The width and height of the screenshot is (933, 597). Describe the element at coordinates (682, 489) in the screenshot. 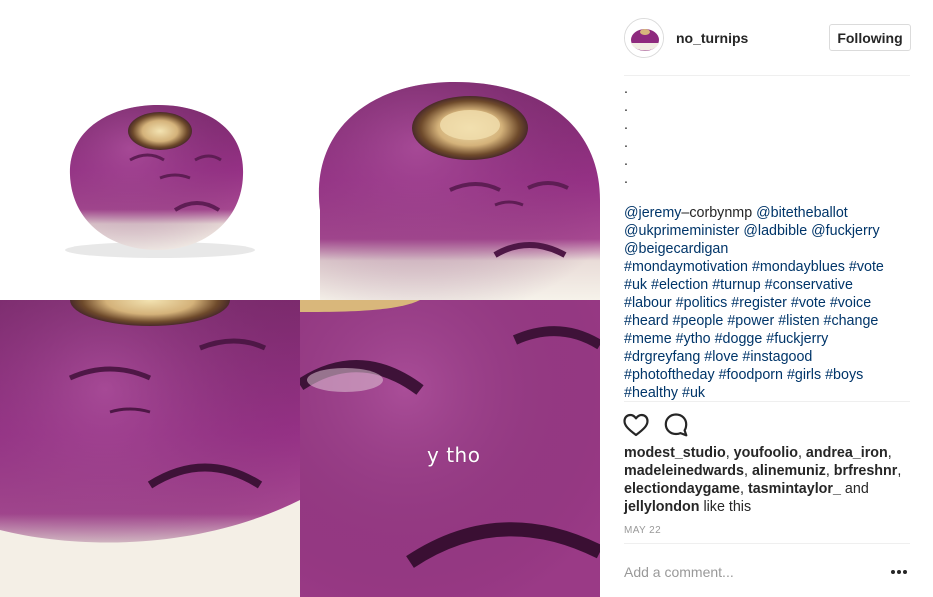

I see `liker-link: electiondaygame` at that location.